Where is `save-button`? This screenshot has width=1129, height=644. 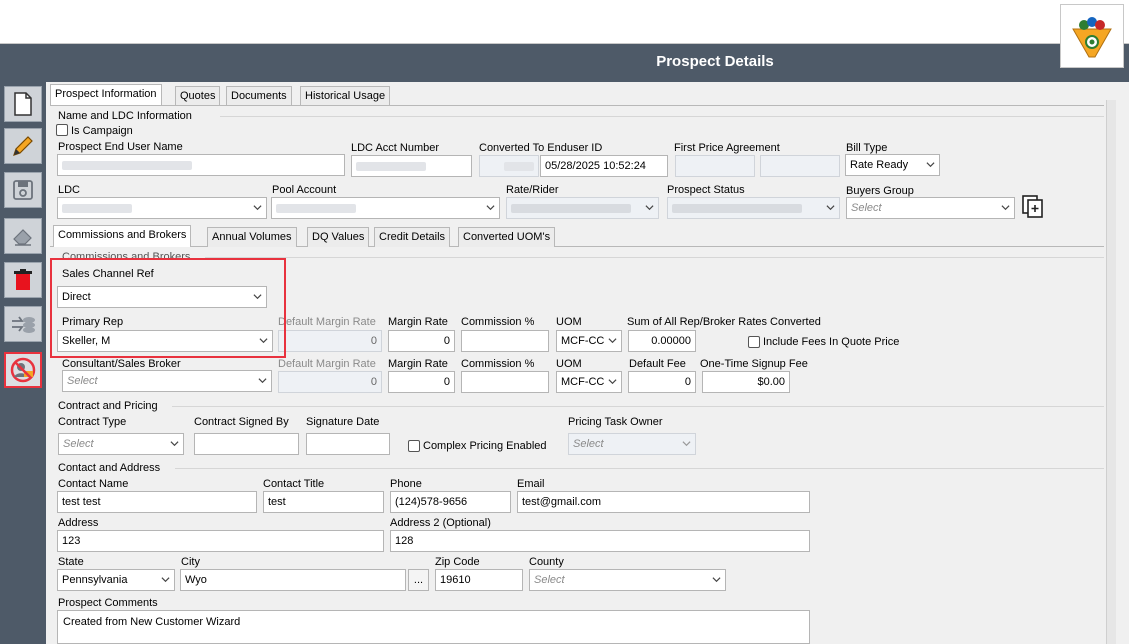 save-button is located at coordinates (23, 190).